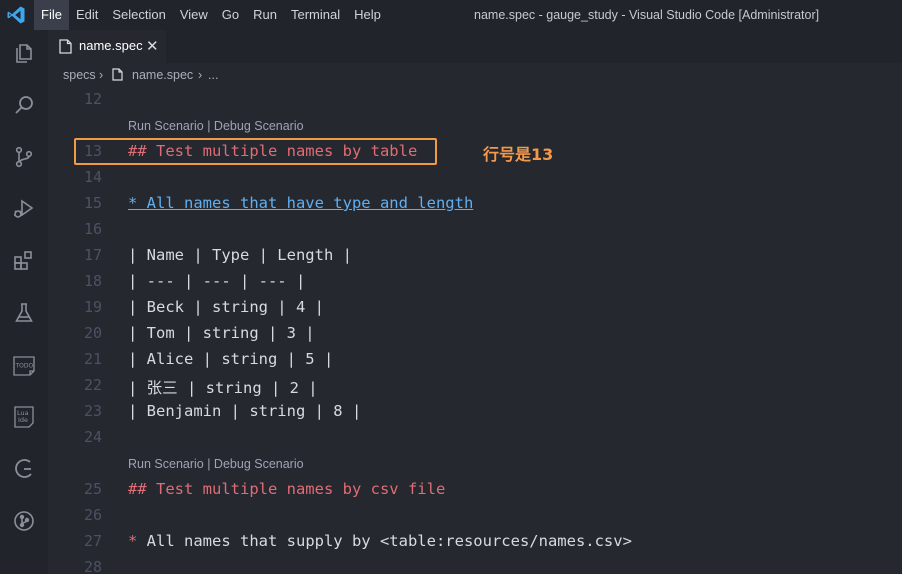 This screenshot has width=902, height=574. What do you see at coordinates (24, 157) in the screenshot?
I see `source-control-icon` at bounding box center [24, 157].